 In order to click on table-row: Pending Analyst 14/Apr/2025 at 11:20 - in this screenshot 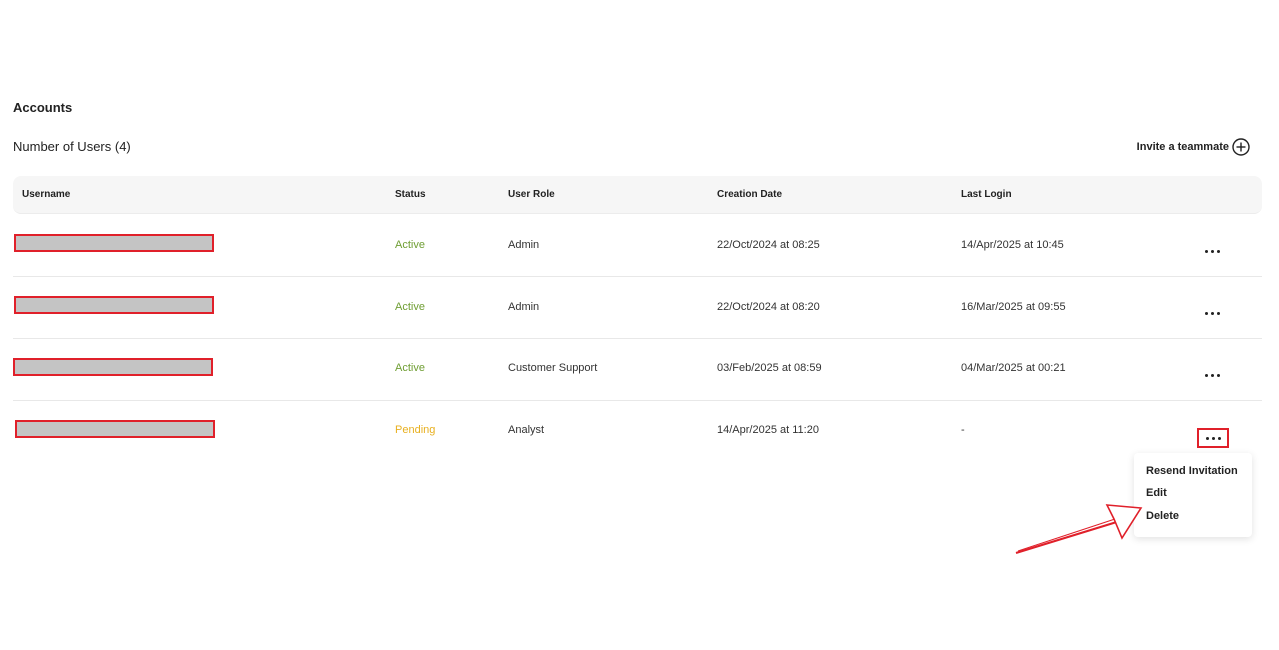, I will do `click(637, 431)`.